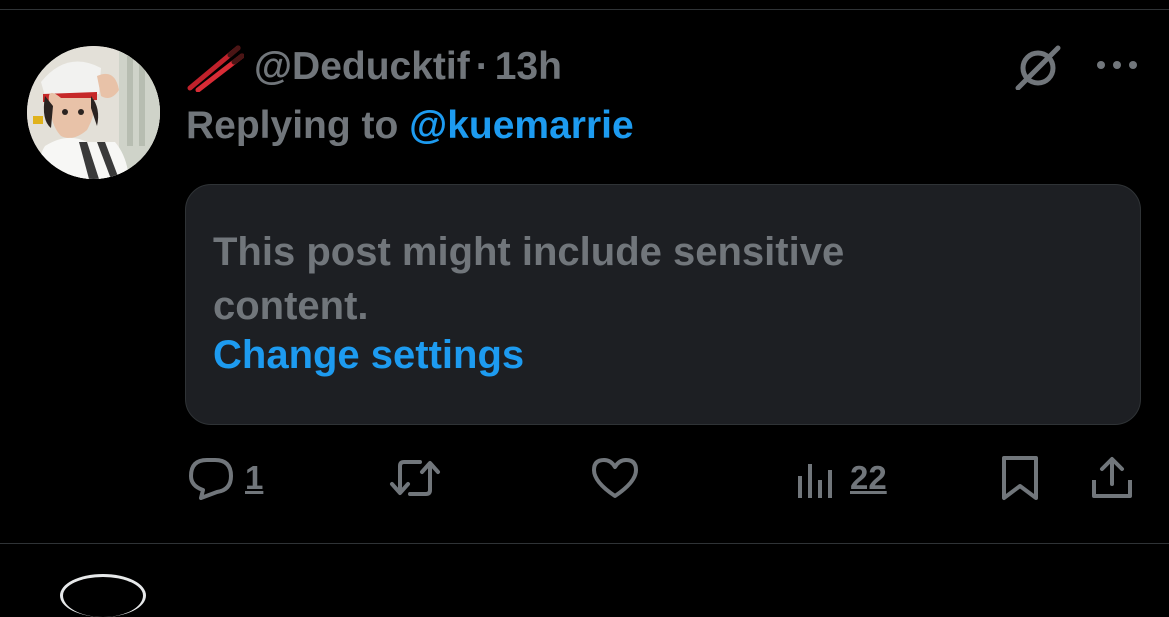 The height and width of the screenshot is (617, 1169). Describe the element at coordinates (298, 125) in the screenshot. I see `replying-prefix: Replying to` at that location.